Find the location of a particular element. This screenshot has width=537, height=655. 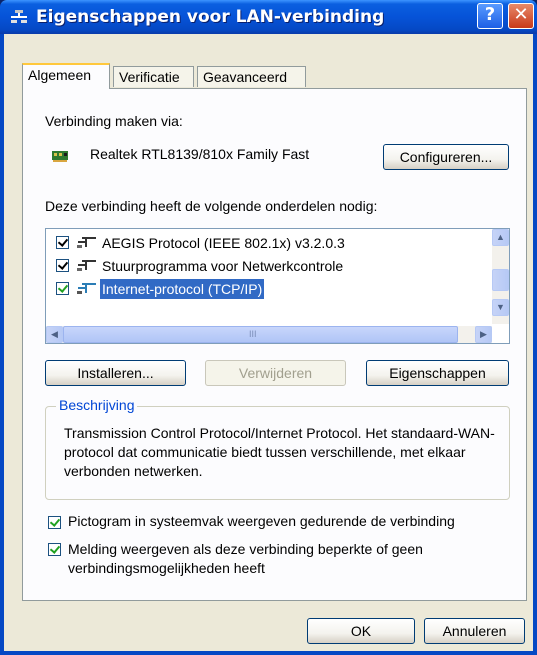

scroll-up-icon: ▲ is located at coordinates (500, 237).